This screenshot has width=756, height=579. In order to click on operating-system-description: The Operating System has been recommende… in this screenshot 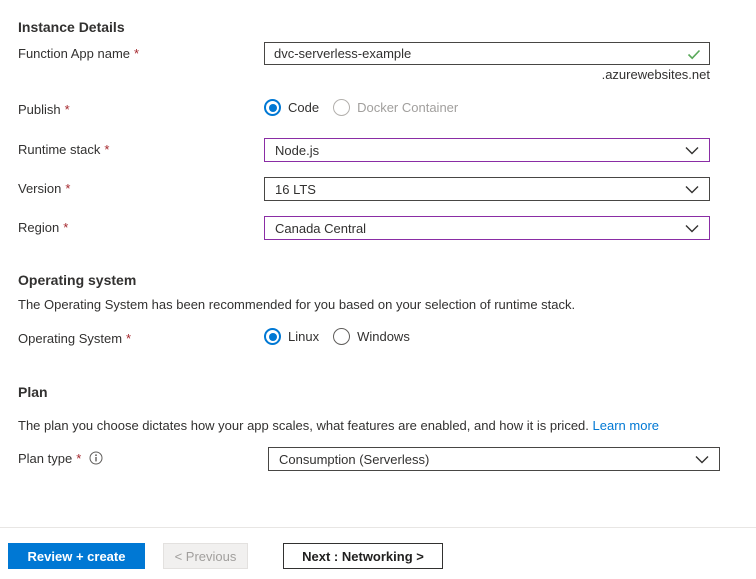, I will do `click(297, 304)`.